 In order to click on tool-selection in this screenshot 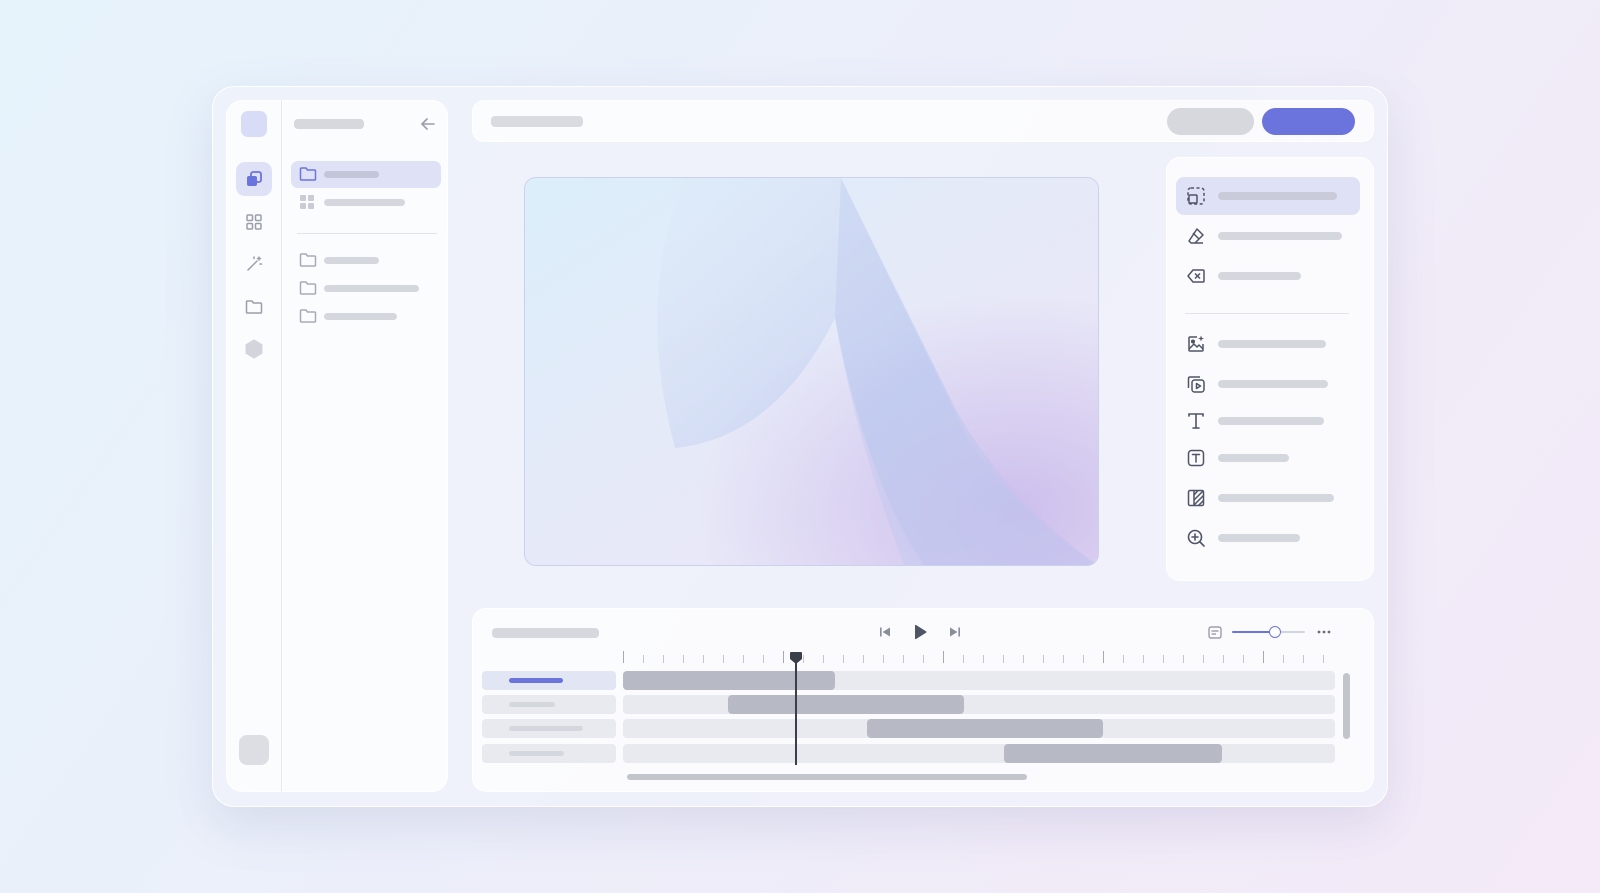, I will do `click(1268, 196)`.